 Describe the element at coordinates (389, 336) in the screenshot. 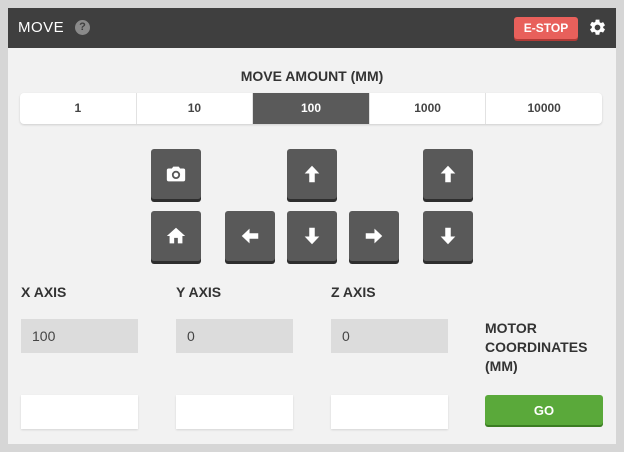

I see `z-axis-position` at that location.